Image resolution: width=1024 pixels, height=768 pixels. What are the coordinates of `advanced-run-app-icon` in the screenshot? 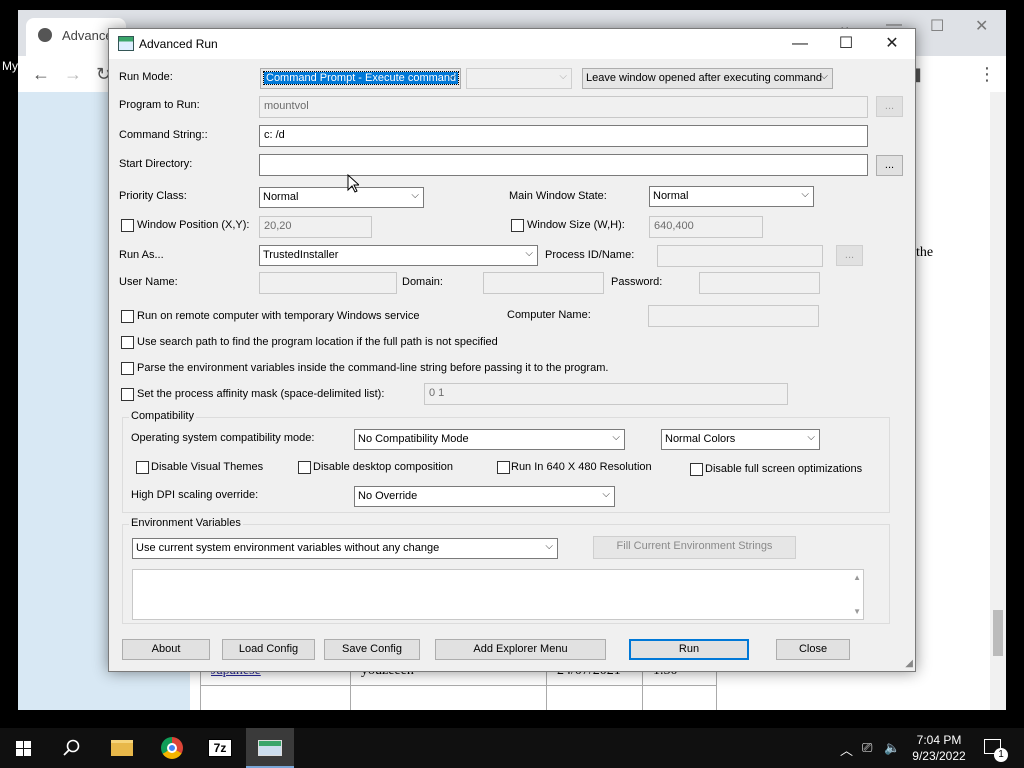 It's located at (270, 748).